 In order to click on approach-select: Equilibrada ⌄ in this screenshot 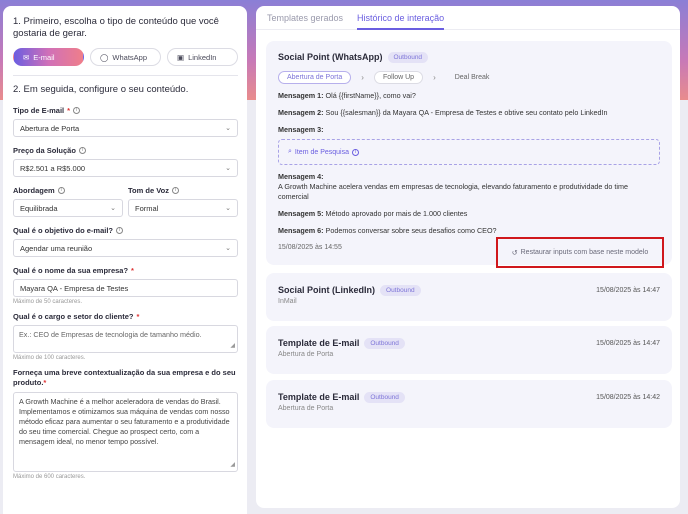, I will do `click(68, 208)`.